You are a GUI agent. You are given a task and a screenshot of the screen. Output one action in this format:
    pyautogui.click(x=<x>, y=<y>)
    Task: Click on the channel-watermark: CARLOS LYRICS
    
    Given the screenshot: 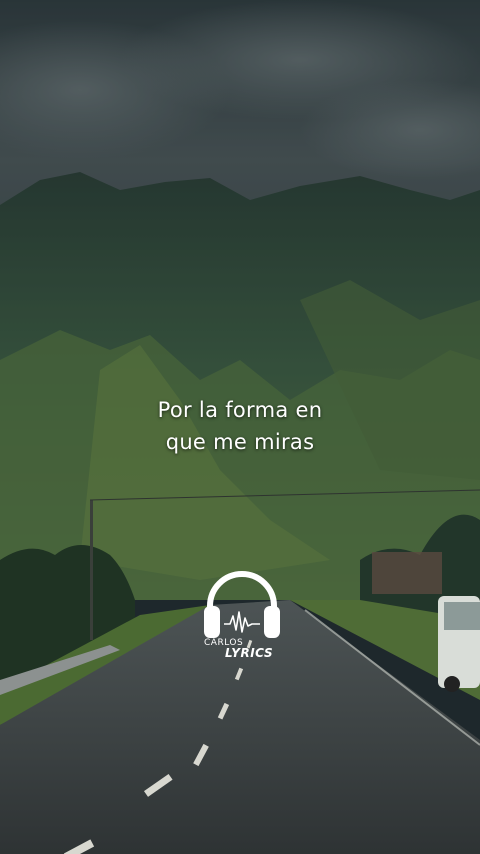 What is the action you would take?
    pyautogui.click(x=242, y=616)
    